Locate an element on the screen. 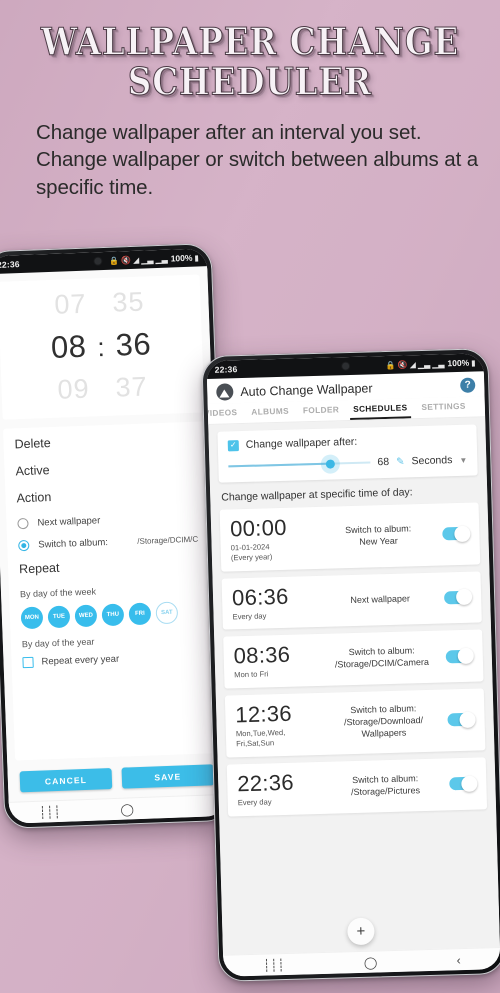  day-chip-fri: FRI is located at coordinates (140, 614).